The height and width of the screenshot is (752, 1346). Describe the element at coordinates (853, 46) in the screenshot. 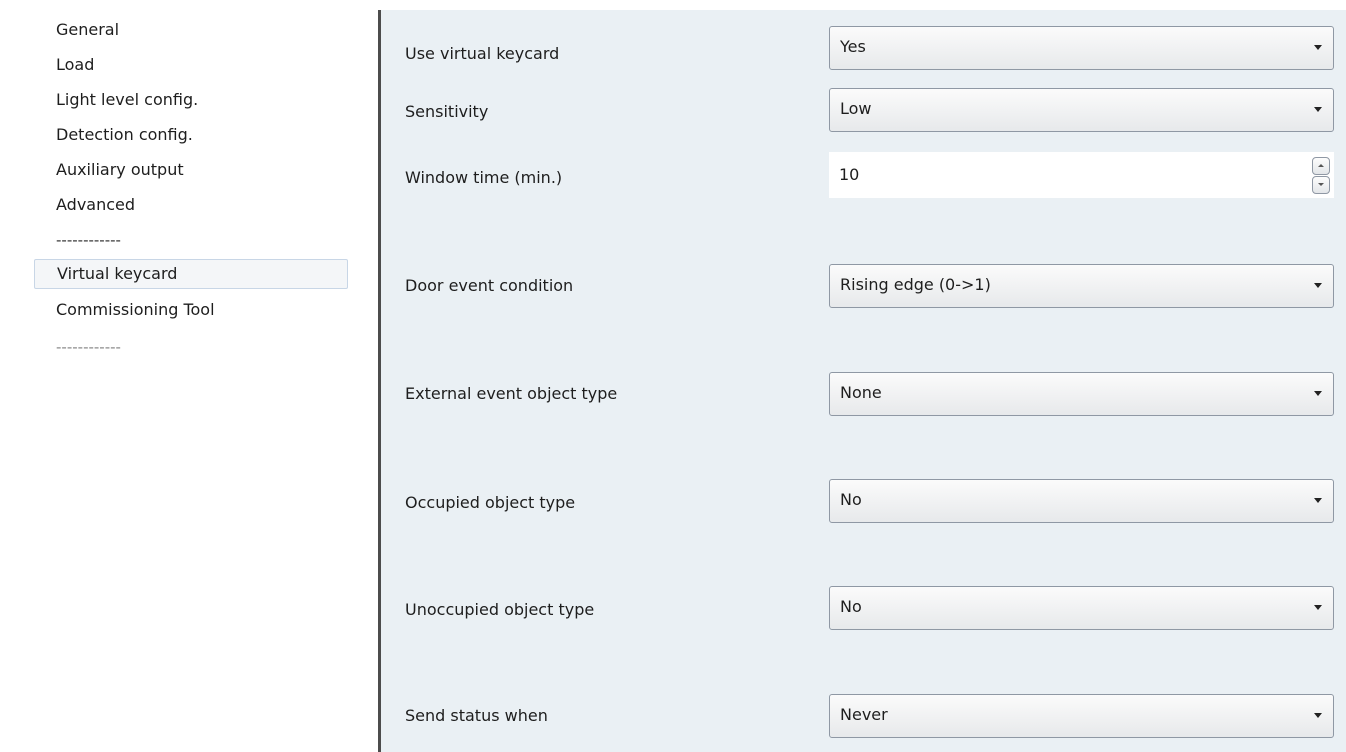

I see `use-virtual-keycard-value: Yes` at that location.